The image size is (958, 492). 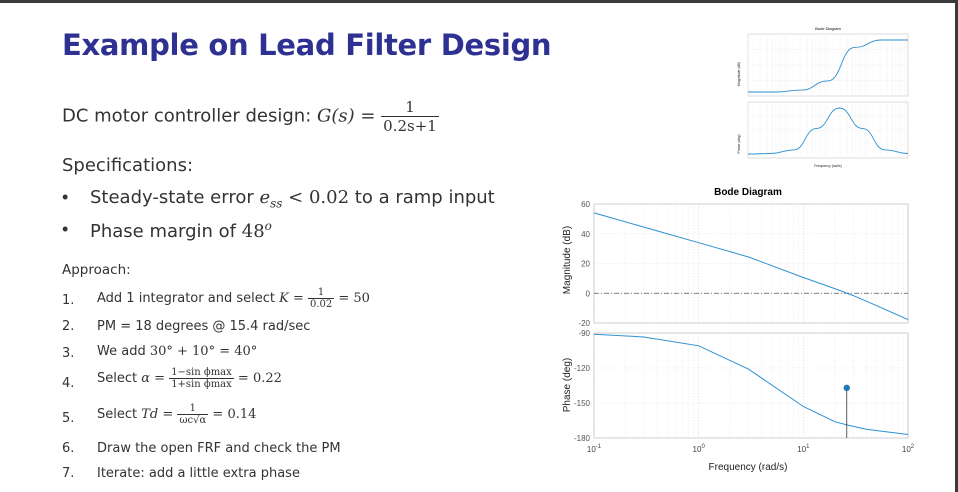 I want to click on spec-text: Steady-state error, so click(x=175, y=197).